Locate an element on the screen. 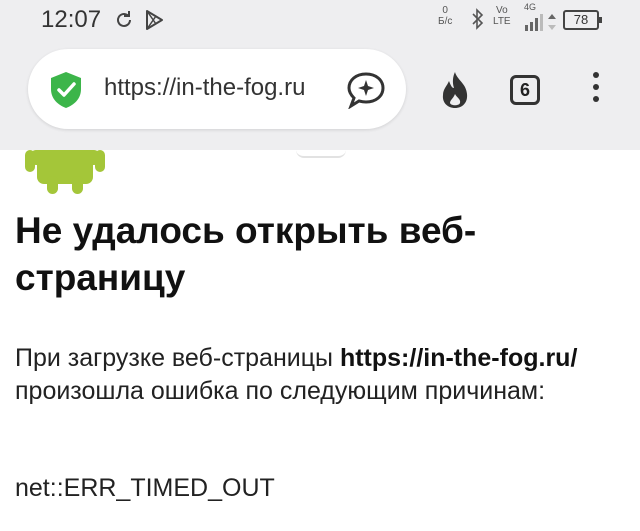 The width and height of the screenshot is (640, 531). net-speed: 0 Б/с is located at coordinates (445, 16).